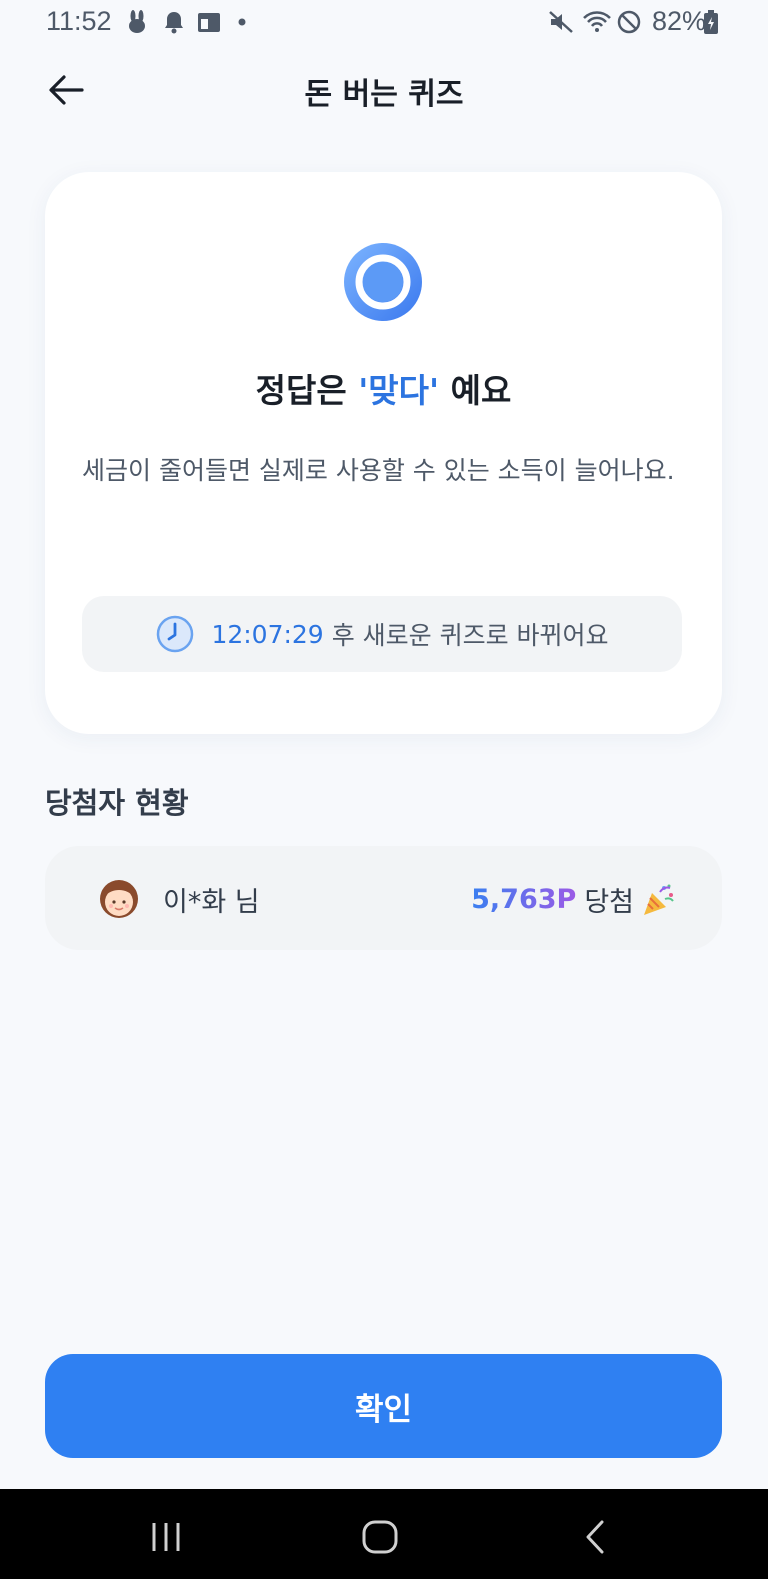 The image size is (768, 1579). What do you see at coordinates (384, 24) in the screenshot?
I see `status-bar: 11:52 82%` at bounding box center [384, 24].